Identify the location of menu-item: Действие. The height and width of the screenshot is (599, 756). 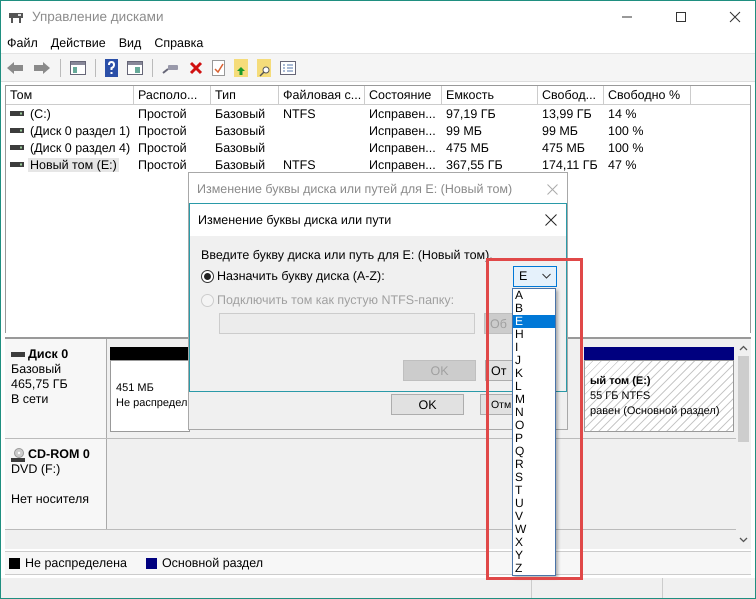
(78, 43).